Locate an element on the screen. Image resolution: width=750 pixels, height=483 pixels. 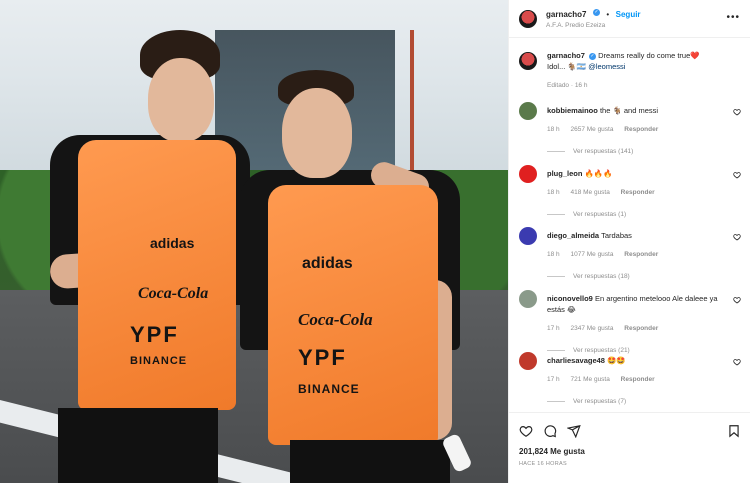
comment-icon is located at coordinates (550, 431).